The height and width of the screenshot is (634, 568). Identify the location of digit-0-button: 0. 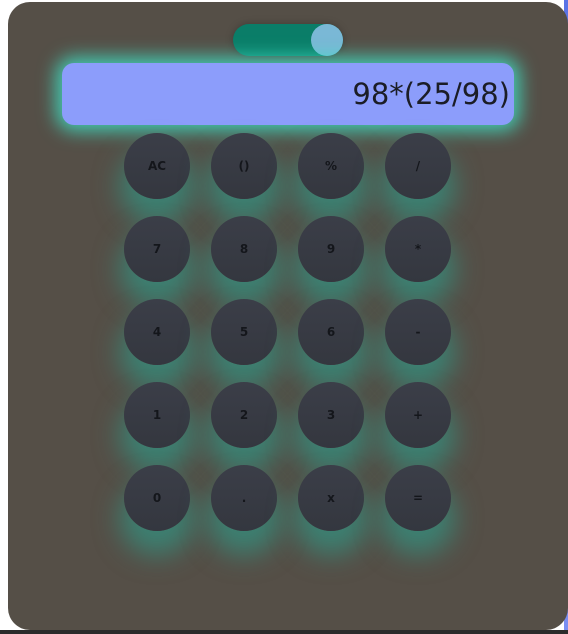
(157, 498).